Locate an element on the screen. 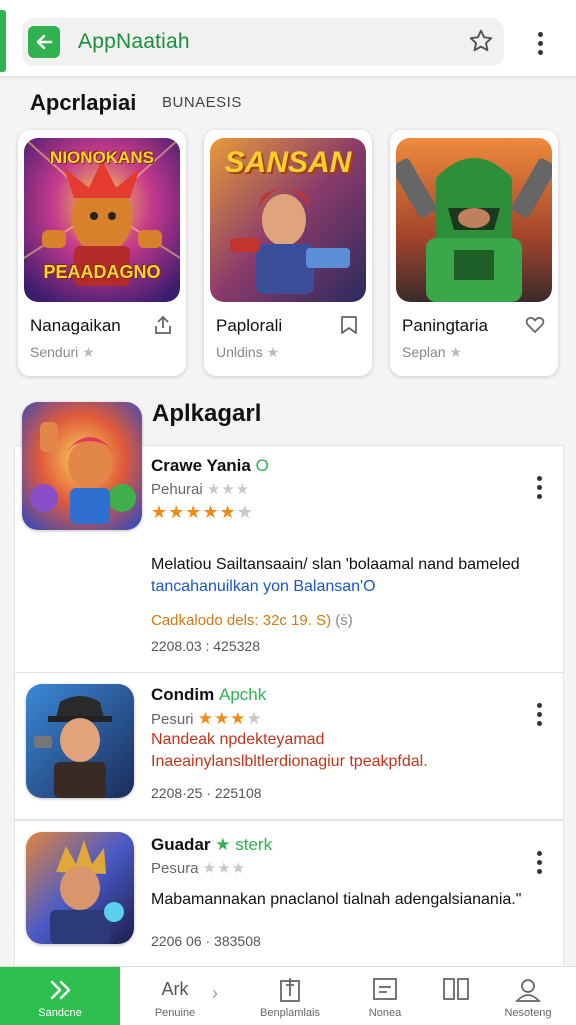 The image size is (576, 1025). list-title: Aplkagarl is located at coordinates (207, 413).